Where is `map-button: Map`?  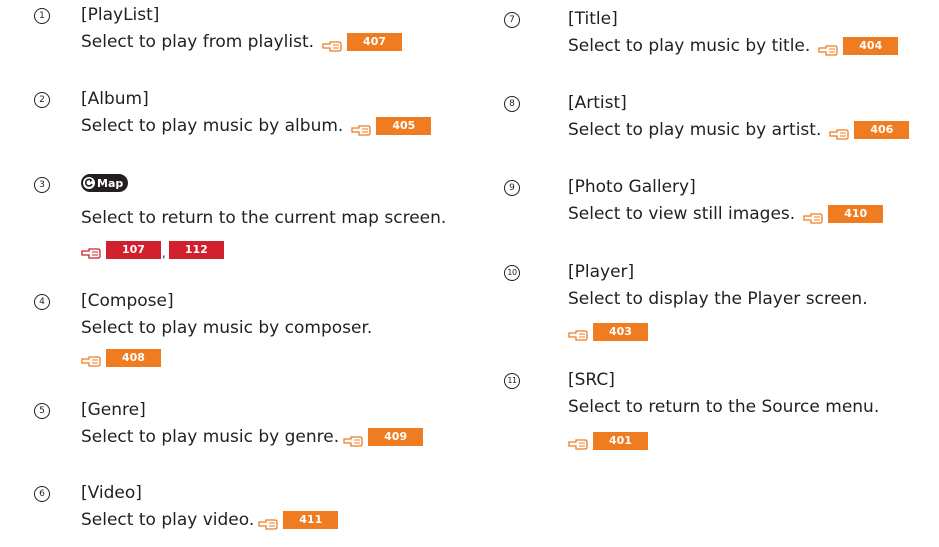 map-button: Map is located at coordinates (105, 183).